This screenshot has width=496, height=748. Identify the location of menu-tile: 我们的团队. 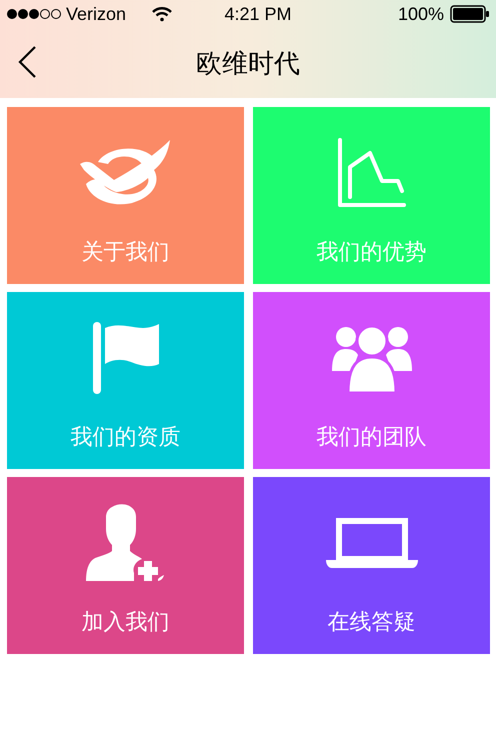
(371, 380).